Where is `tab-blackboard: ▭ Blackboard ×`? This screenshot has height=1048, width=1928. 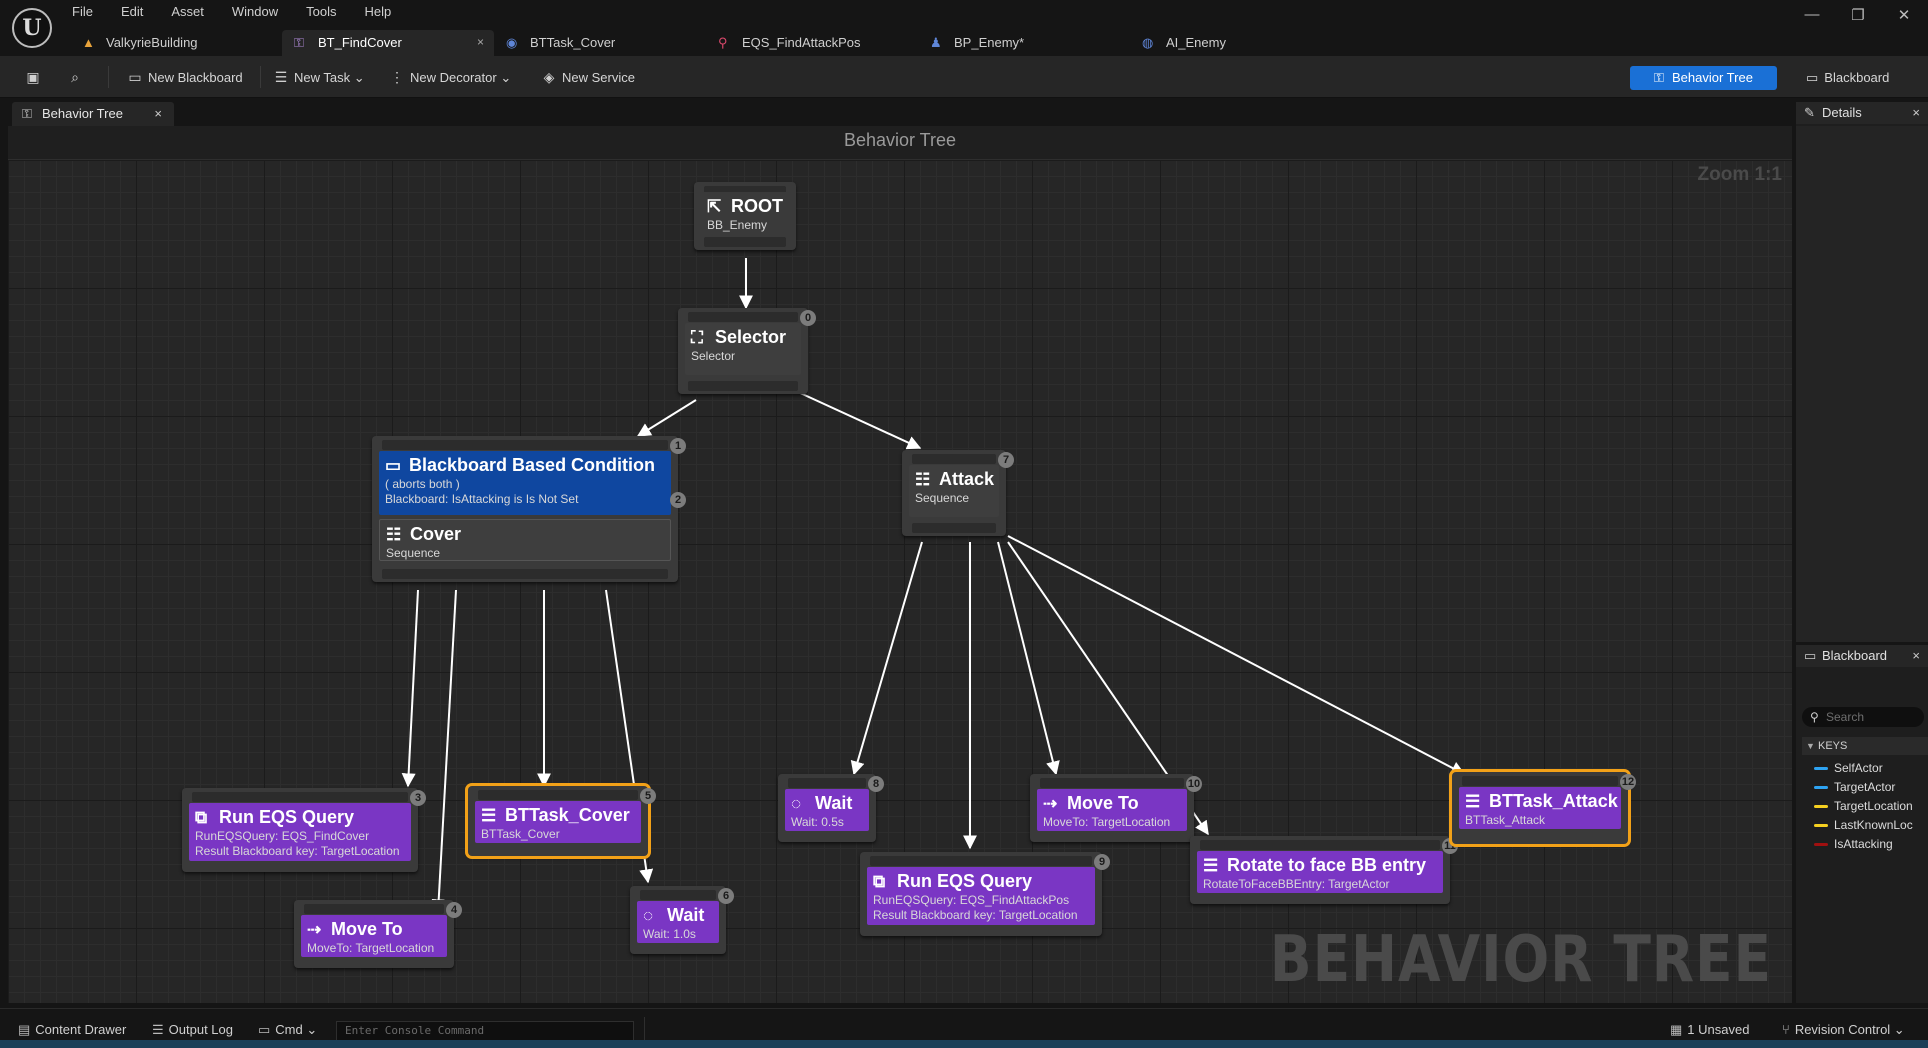
tab-blackboard: ▭ Blackboard × is located at coordinates (1862, 656).